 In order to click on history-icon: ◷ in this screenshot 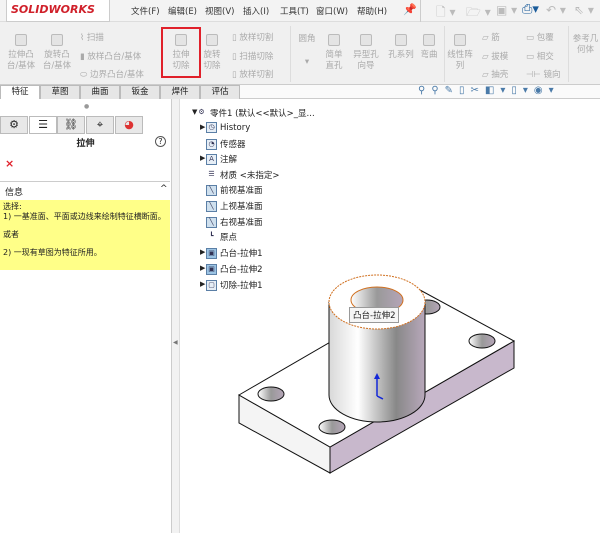, I will do `click(211, 127)`.